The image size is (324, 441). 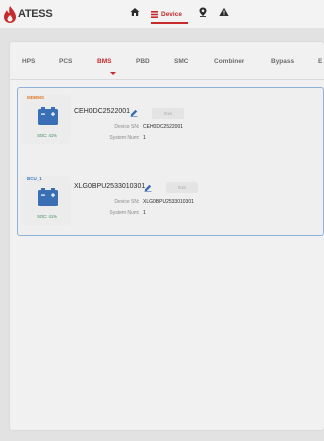 I want to click on device-tabs: HPS PCS BMS PBD SMC Combiner Bypass E, so click(x=167, y=61).